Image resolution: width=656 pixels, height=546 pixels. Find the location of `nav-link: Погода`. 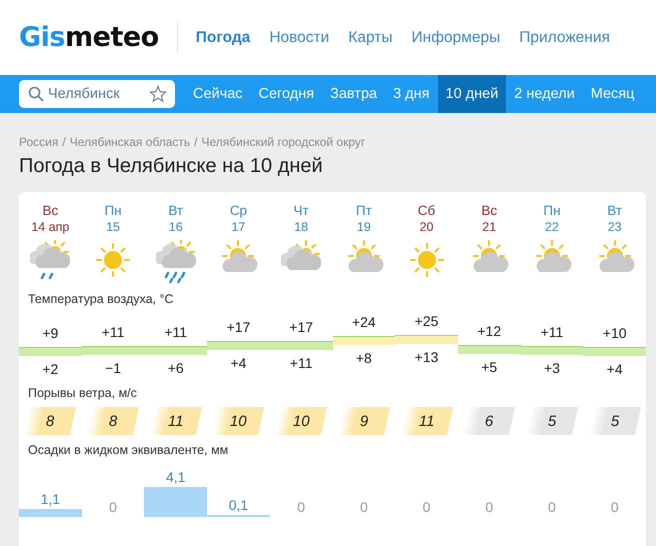

nav-link: Погода is located at coordinates (223, 37).